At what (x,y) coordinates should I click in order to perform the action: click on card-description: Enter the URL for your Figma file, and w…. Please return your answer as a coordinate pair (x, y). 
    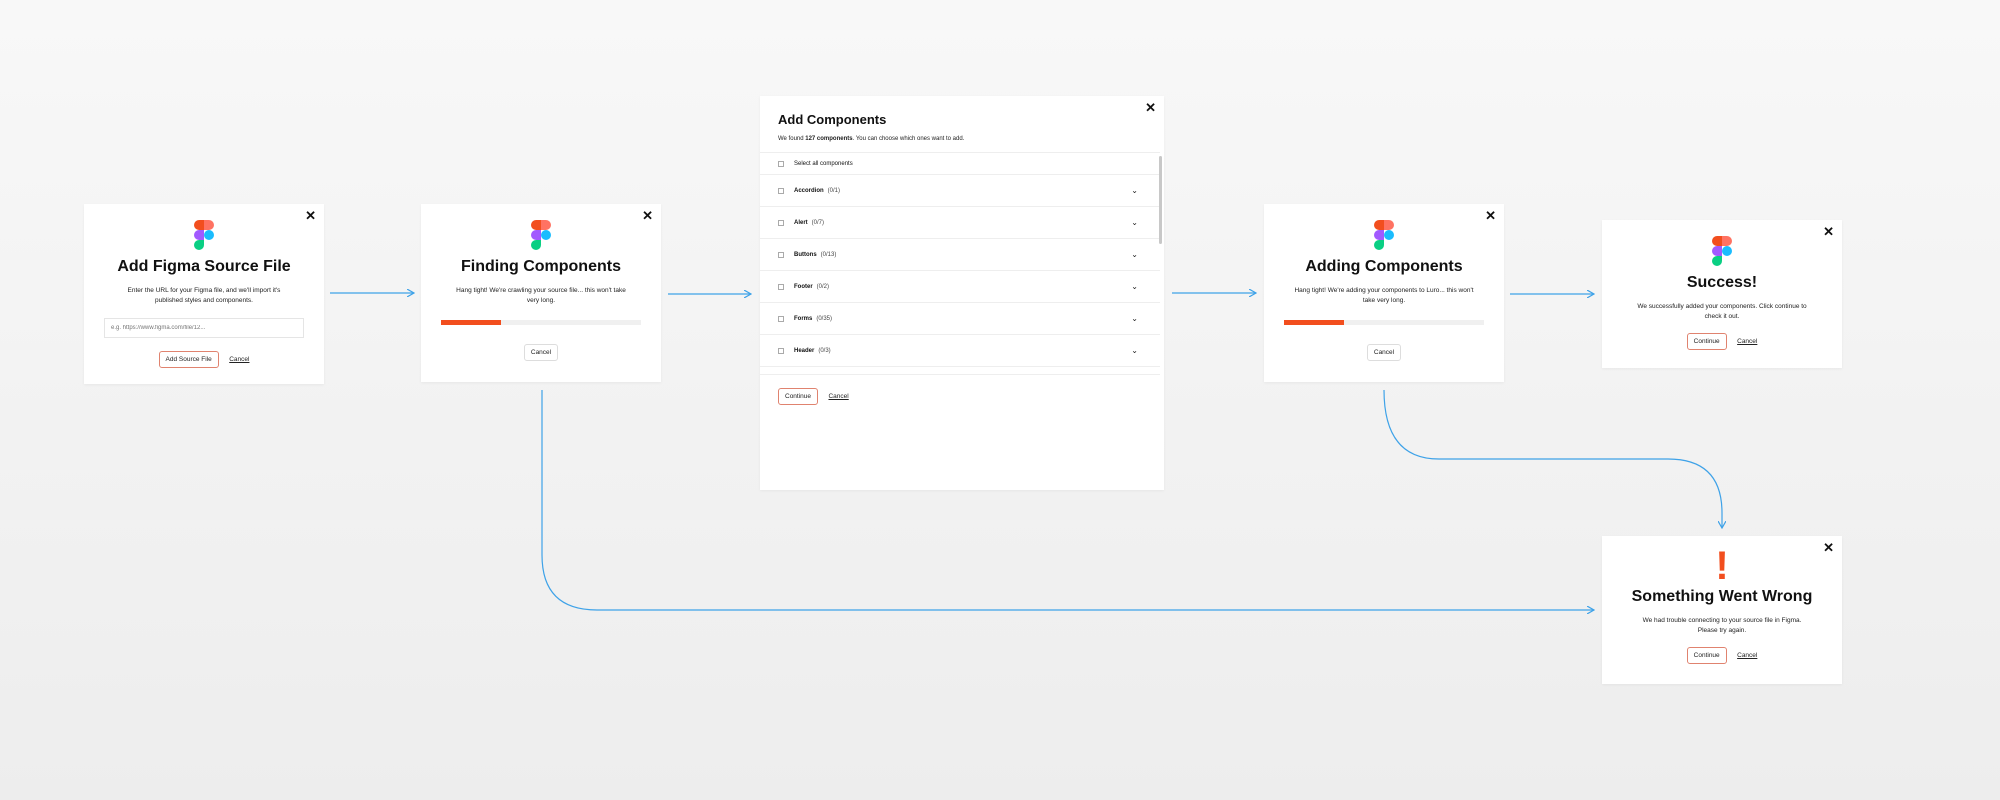
    Looking at the image, I should click on (204, 295).